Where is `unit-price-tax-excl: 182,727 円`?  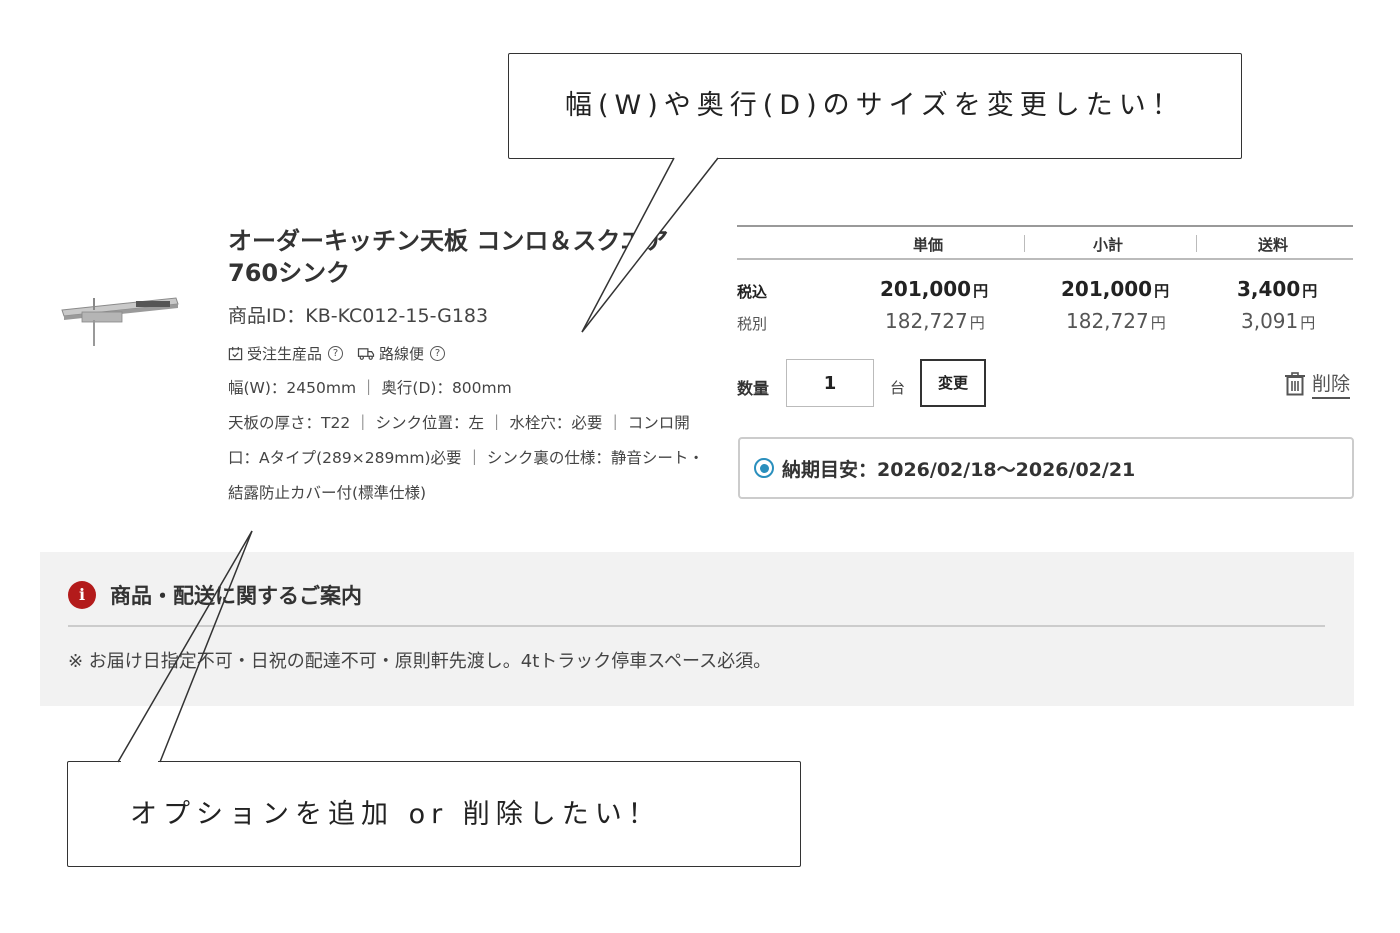 unit-price-tax-excl: 182,727 円 is located at coordinates (935, 321).